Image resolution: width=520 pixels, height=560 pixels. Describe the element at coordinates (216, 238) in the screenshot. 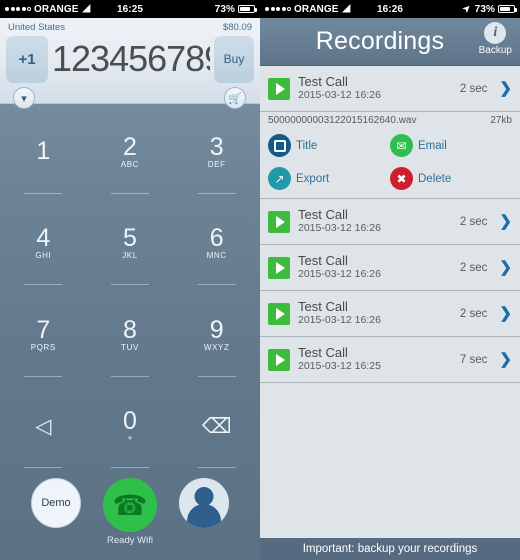

I see `key-digit: 6` at that location.